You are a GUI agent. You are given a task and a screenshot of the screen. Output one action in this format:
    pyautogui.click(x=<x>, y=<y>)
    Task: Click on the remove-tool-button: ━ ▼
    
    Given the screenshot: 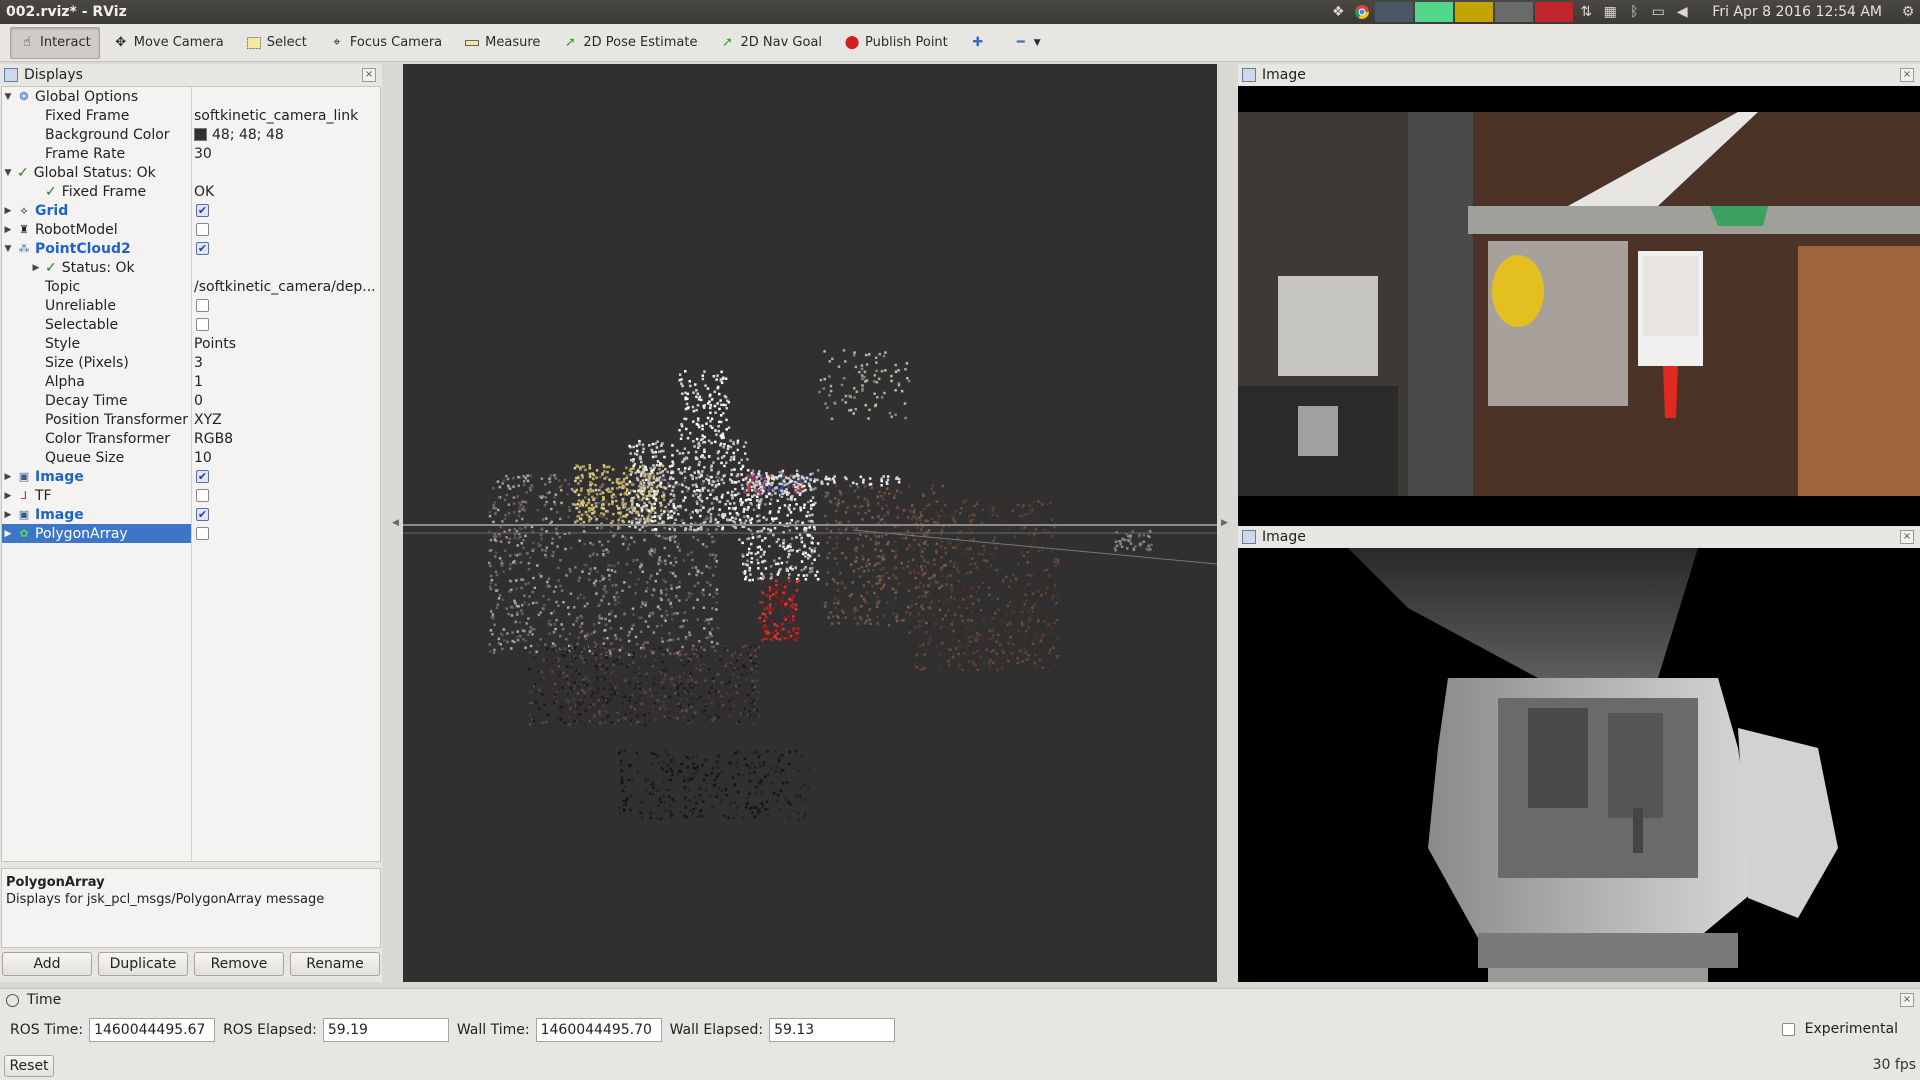 What is the action you would take?
    pyautogui.click(x=1027, y=43)
    